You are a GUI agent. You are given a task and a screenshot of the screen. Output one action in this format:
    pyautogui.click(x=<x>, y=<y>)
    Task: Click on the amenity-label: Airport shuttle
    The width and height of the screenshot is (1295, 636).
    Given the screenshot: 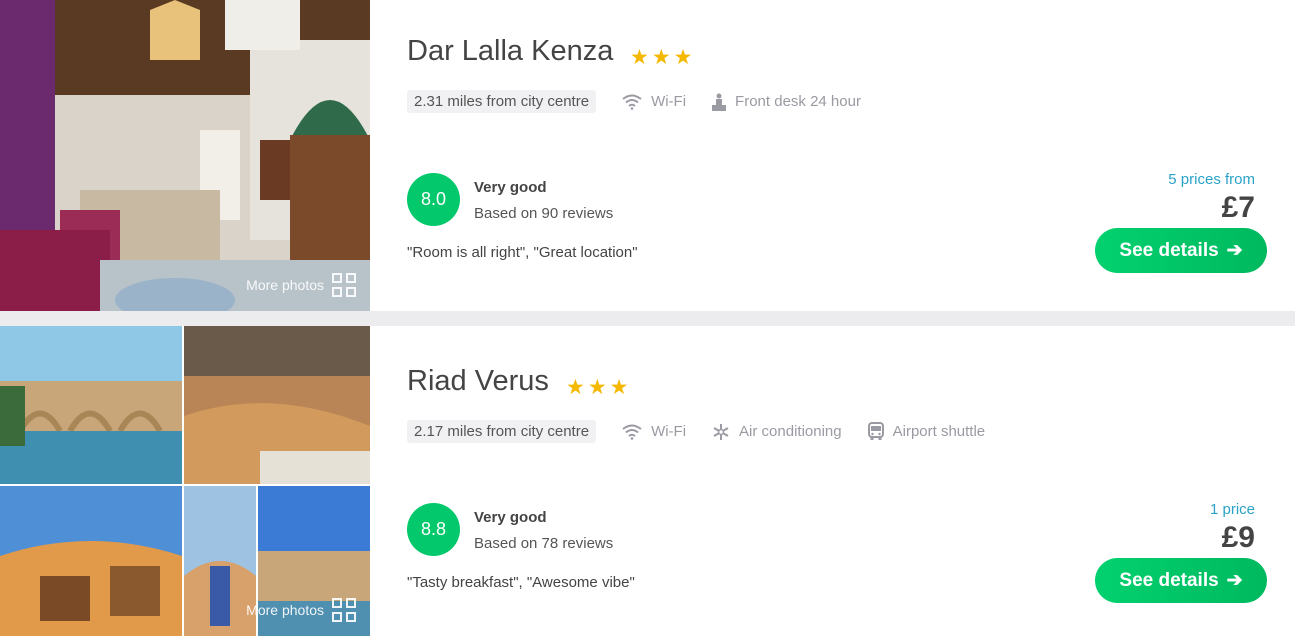 What is the action you would take?
    pyautogui.click(x=939, y=431)
    